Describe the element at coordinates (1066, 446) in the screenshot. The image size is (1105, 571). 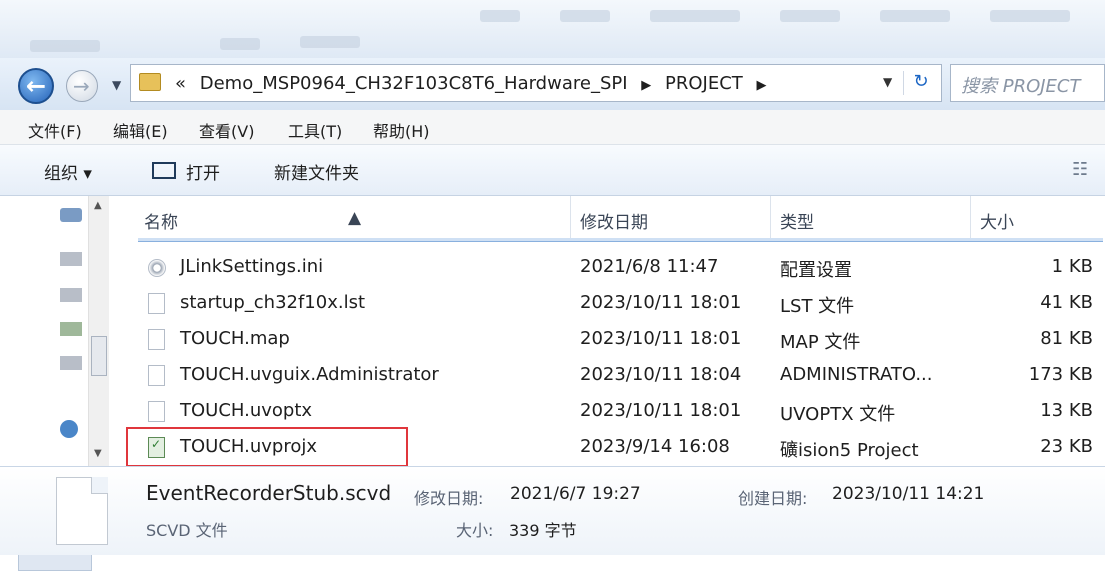
I see `file-size: 23 KB` at that location.